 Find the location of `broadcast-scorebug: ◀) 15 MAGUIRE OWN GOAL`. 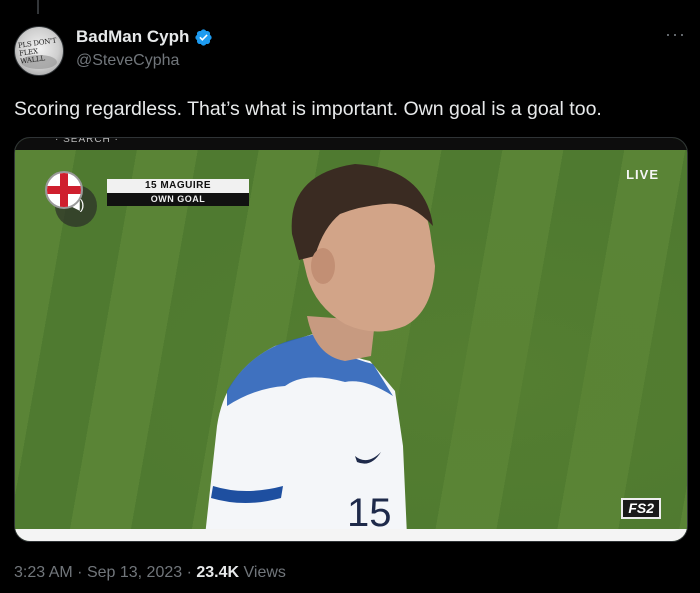

broadcast-scorebug: ◀) 15 MAGUIRE OWN GOAL is located at coordinates (147, 199).